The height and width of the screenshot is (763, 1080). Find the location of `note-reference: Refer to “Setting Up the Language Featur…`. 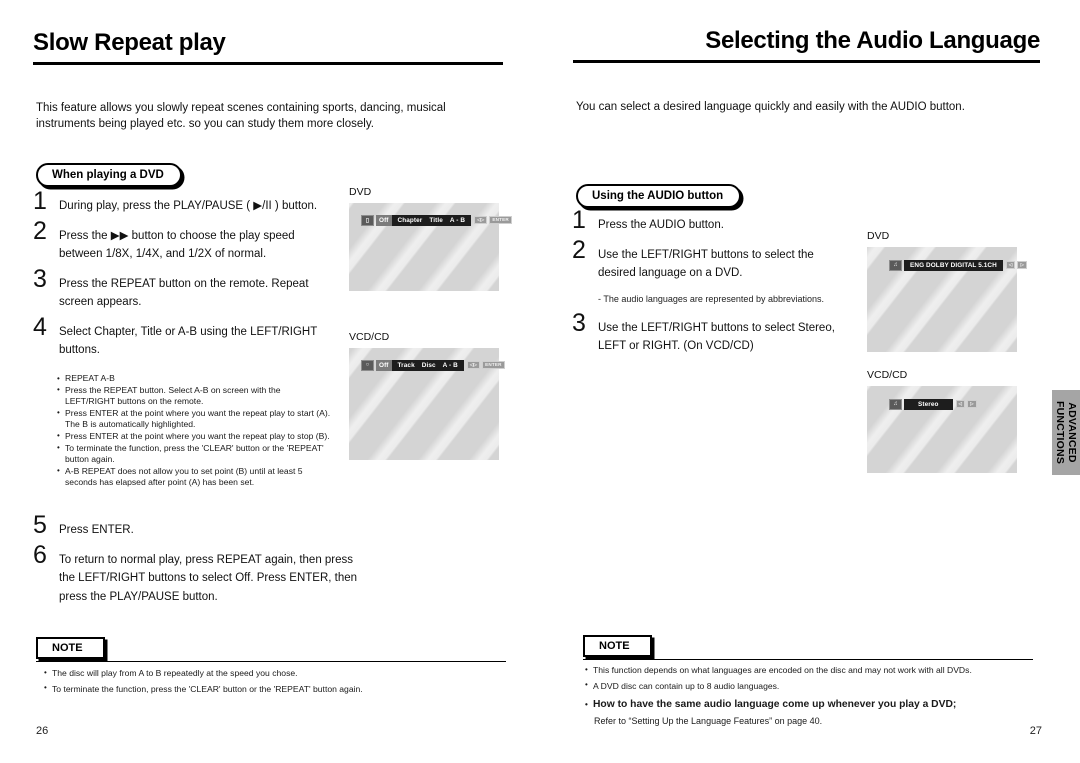

note-reference: Refer to “Setting Up the Language Featur… is located at coordinates (708, 721).